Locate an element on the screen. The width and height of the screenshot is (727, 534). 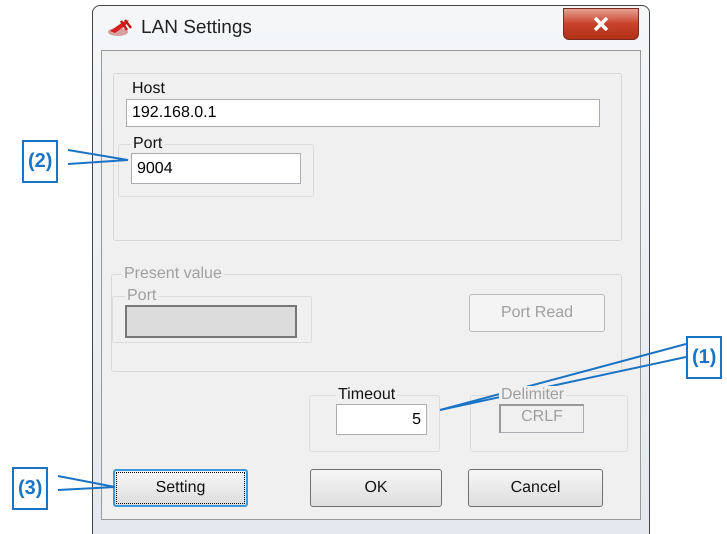
dialog-button: Setting is located at coordinates (180, 488).